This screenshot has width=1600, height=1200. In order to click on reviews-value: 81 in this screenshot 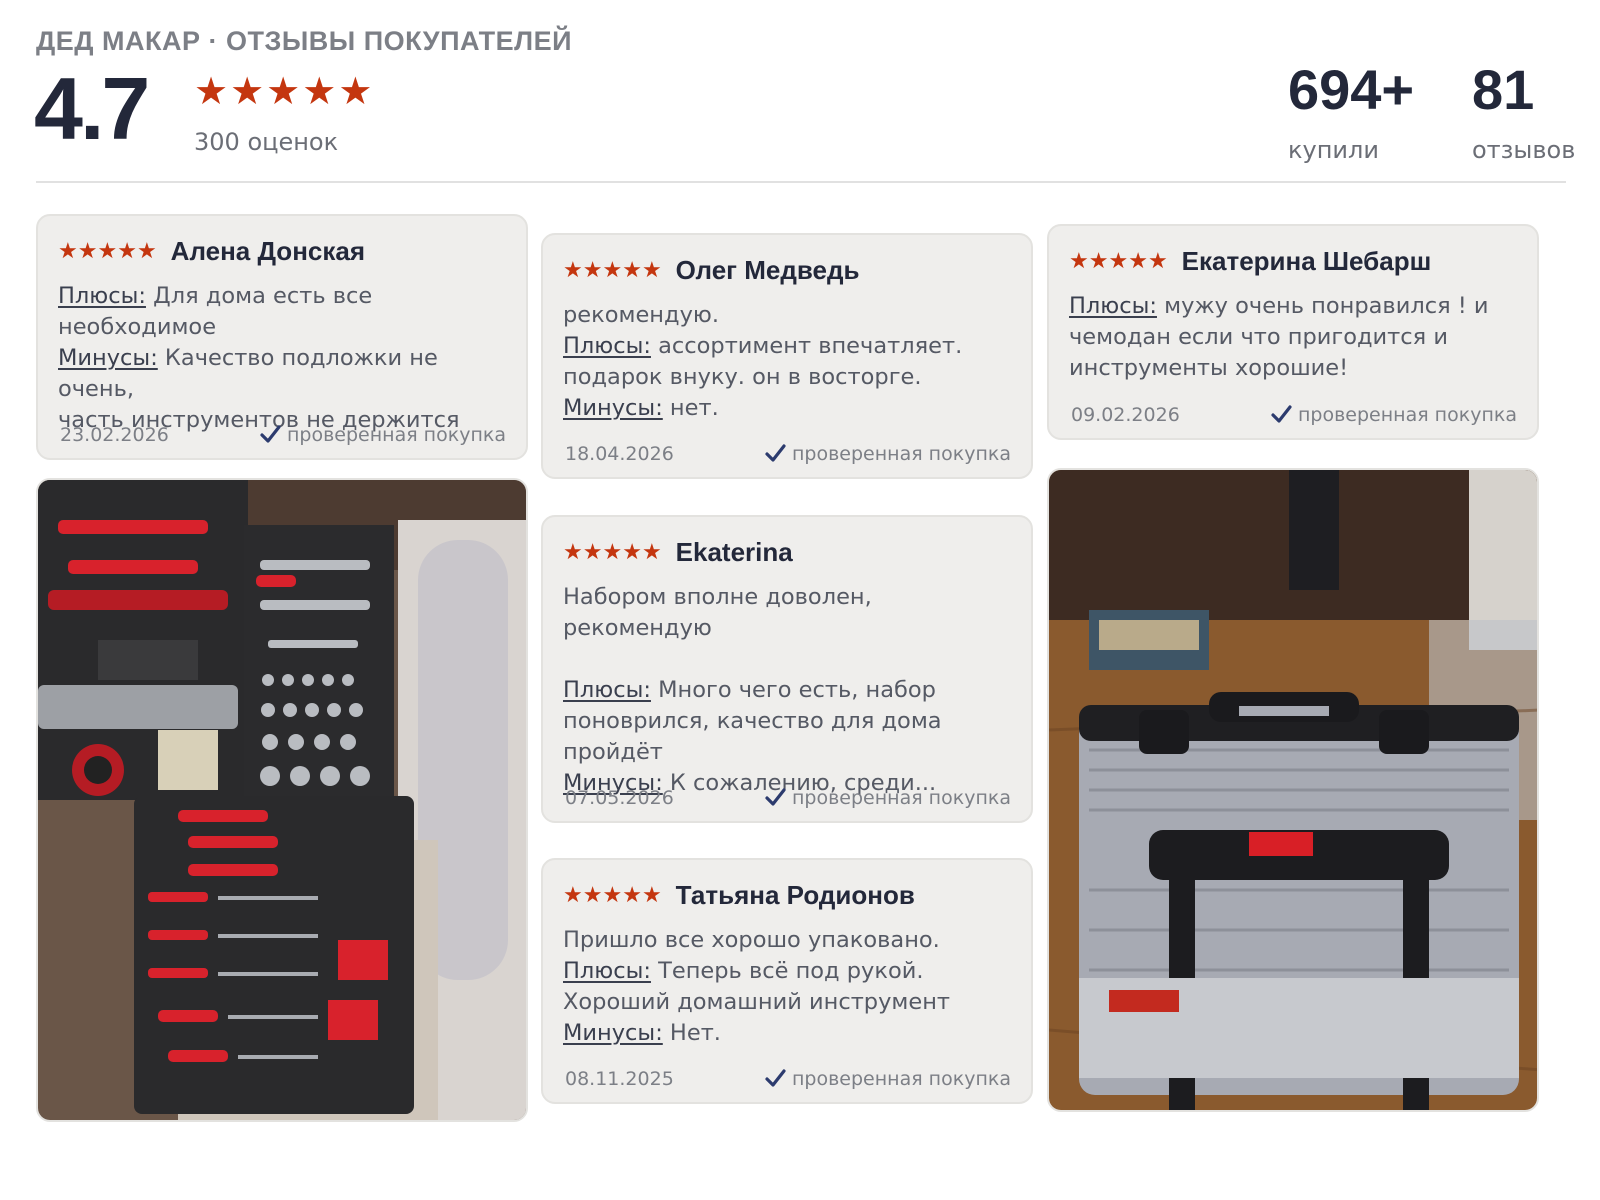, I will do `click(1503, 89)`.